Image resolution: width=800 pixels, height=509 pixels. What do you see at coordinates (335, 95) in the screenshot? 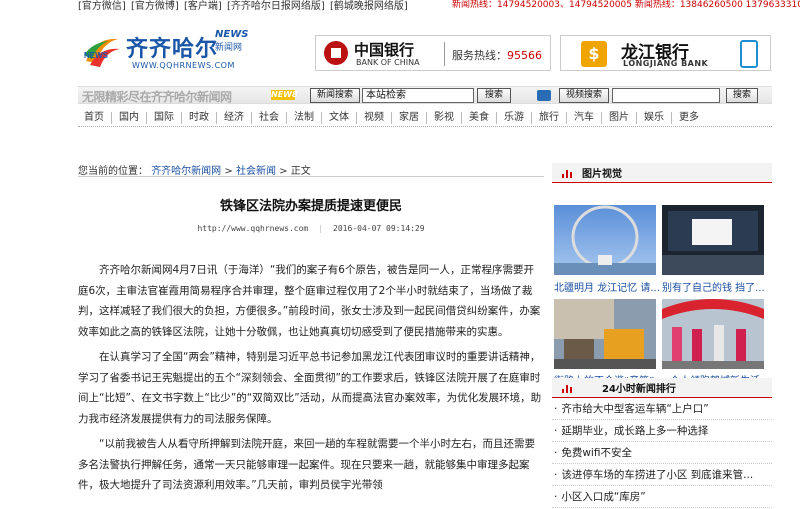
I see `news-search-button: 新闻搜索` at bounding box center [335, 95].